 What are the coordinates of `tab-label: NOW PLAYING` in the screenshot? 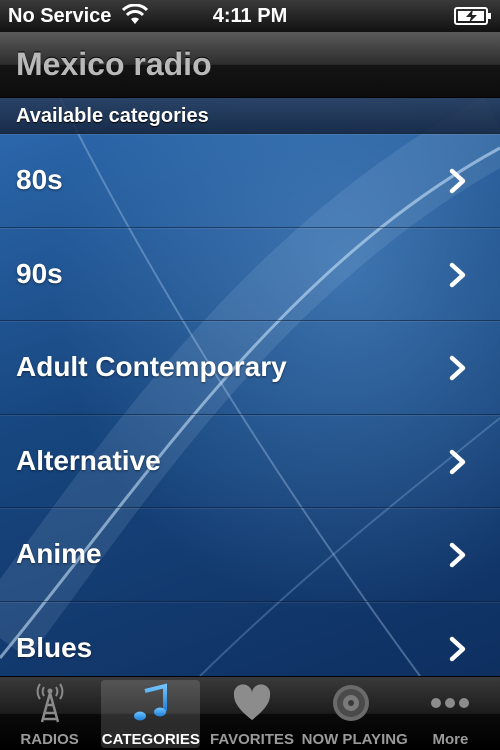 It's located at (354, 739).